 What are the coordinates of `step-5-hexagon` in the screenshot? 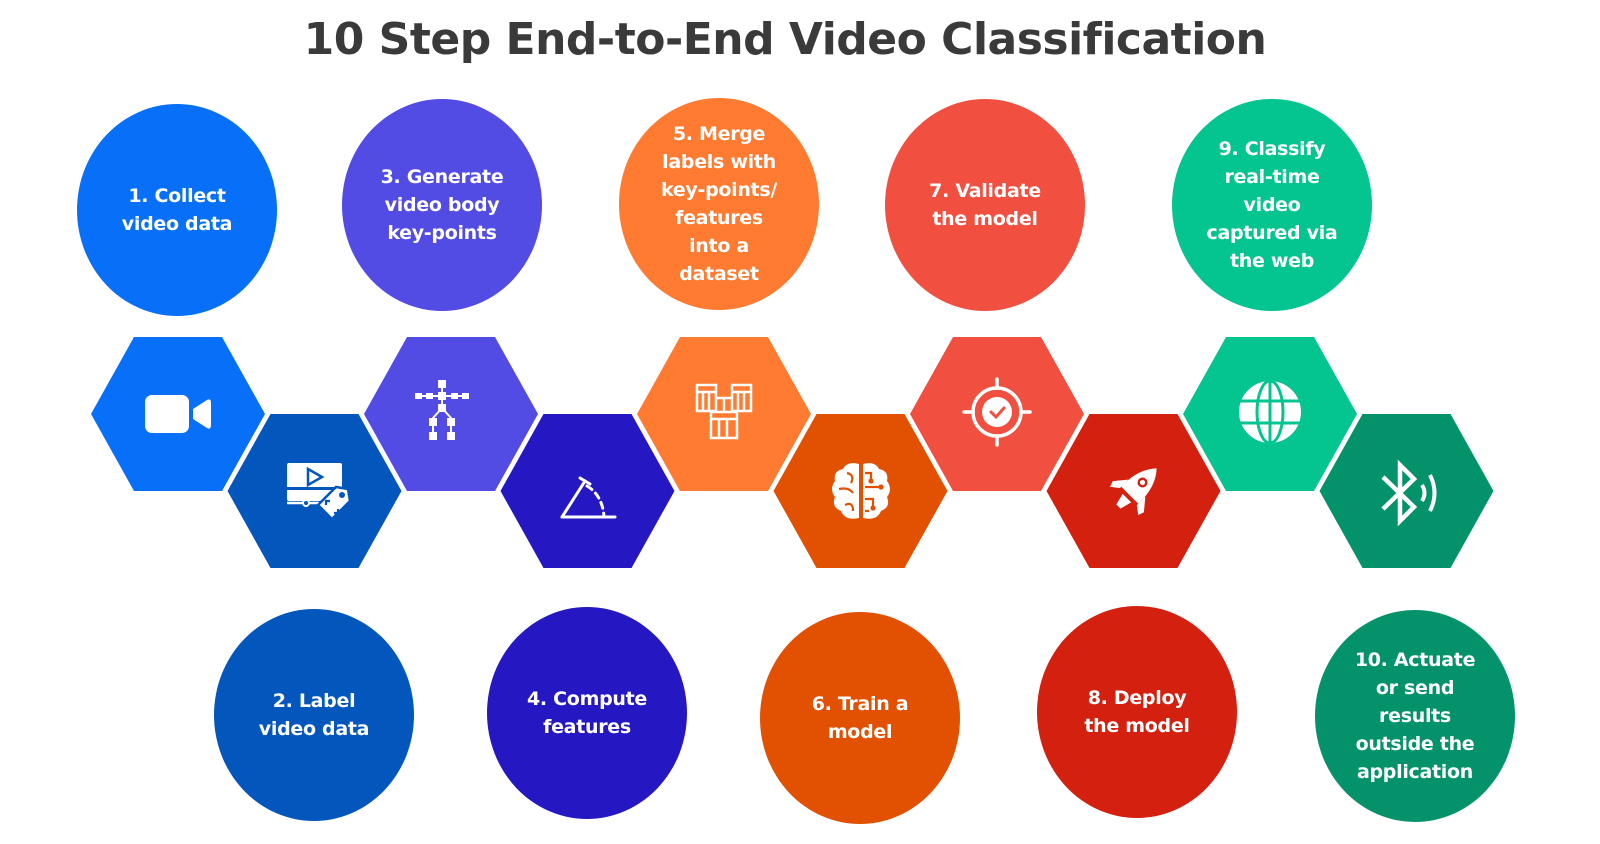 It's located at (724, 414).